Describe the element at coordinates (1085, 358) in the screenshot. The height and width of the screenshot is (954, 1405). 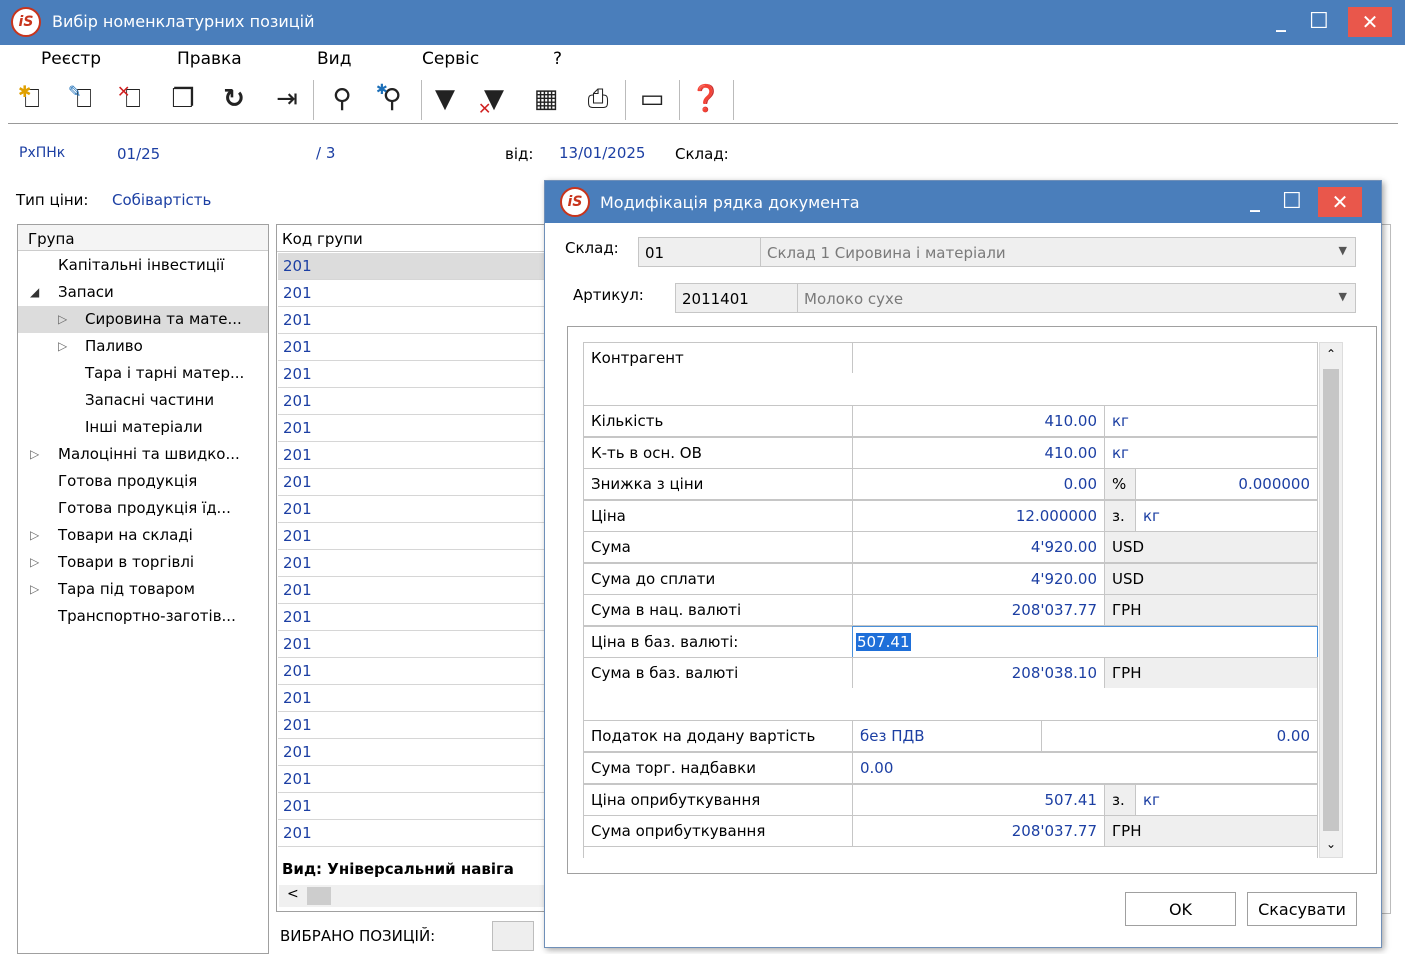
I see `counterparty-field` at that location.